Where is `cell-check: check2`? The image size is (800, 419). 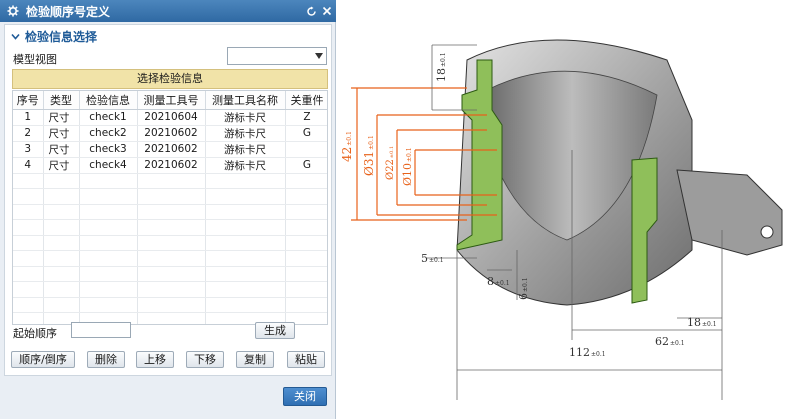 cell-check: check2 is located at coordinates (108, 133).